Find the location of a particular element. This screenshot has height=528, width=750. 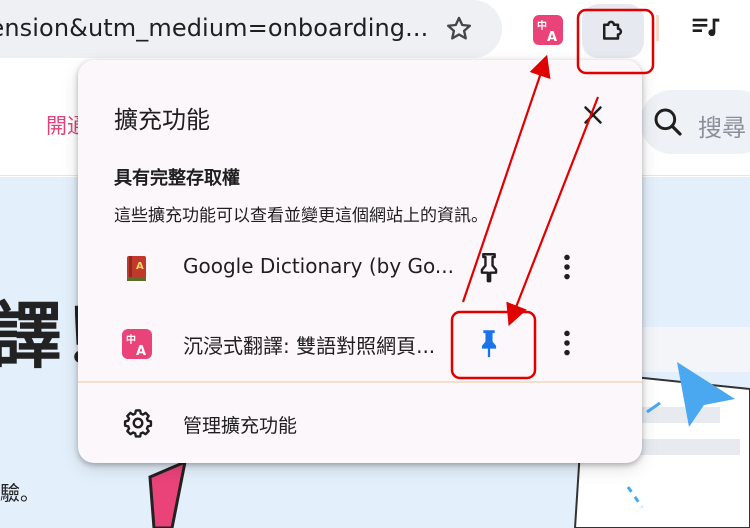

section-description: 這些擴充功能可以查看並變更這個網站上的資訊。 is located at coordinates (301, 216).